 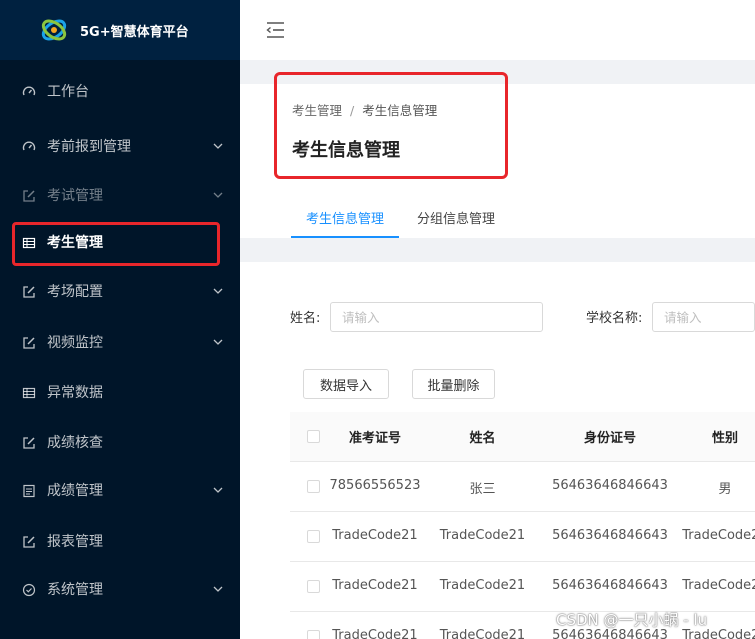 I want to click on tab-examinee-info: 考生信息管理, so click(x=345, y=217).